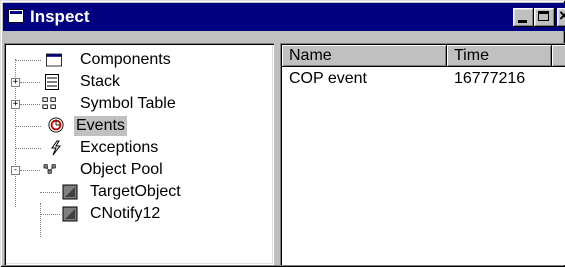 The width and height of the screenshot is (565, 267). What do you see at coordinates (128, 103) in the screenshot?
I see `tree-item-label: Symbol Table` at bounding box center [128, 103].